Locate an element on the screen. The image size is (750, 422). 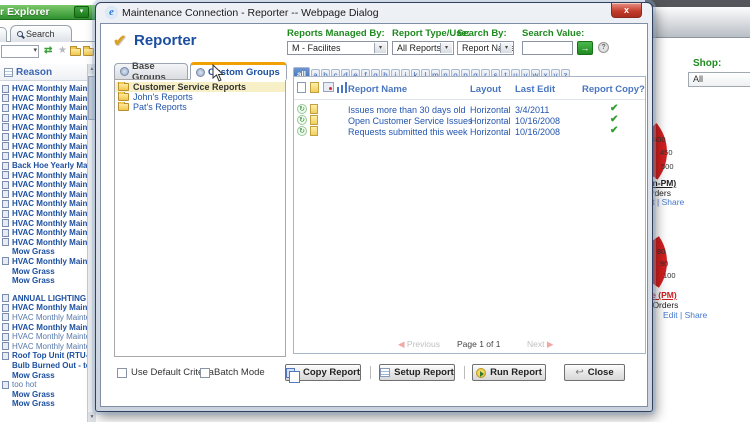
work-order-item: Back Hoe Yearly Main is located at coordinates (44, 166).